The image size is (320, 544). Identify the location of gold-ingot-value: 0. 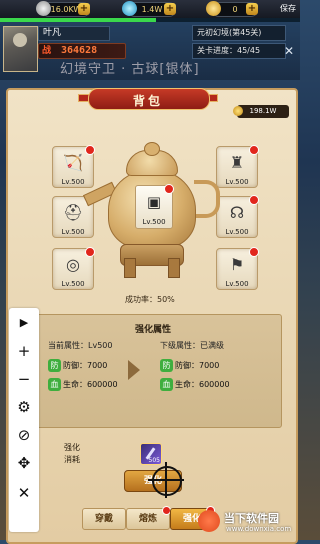
(235, 9).